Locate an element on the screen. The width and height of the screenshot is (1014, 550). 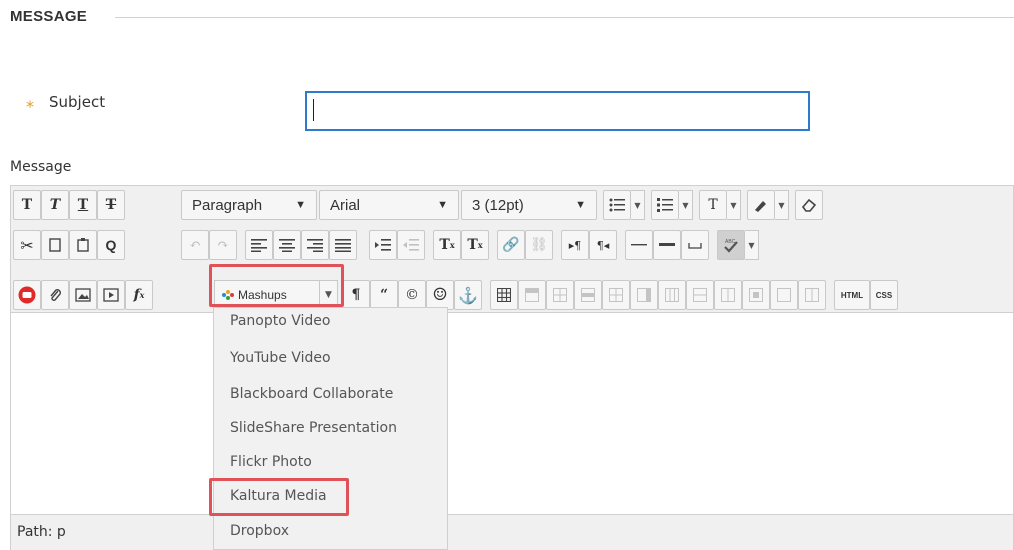
nbsp-icon is located at coordinates (695, 245).